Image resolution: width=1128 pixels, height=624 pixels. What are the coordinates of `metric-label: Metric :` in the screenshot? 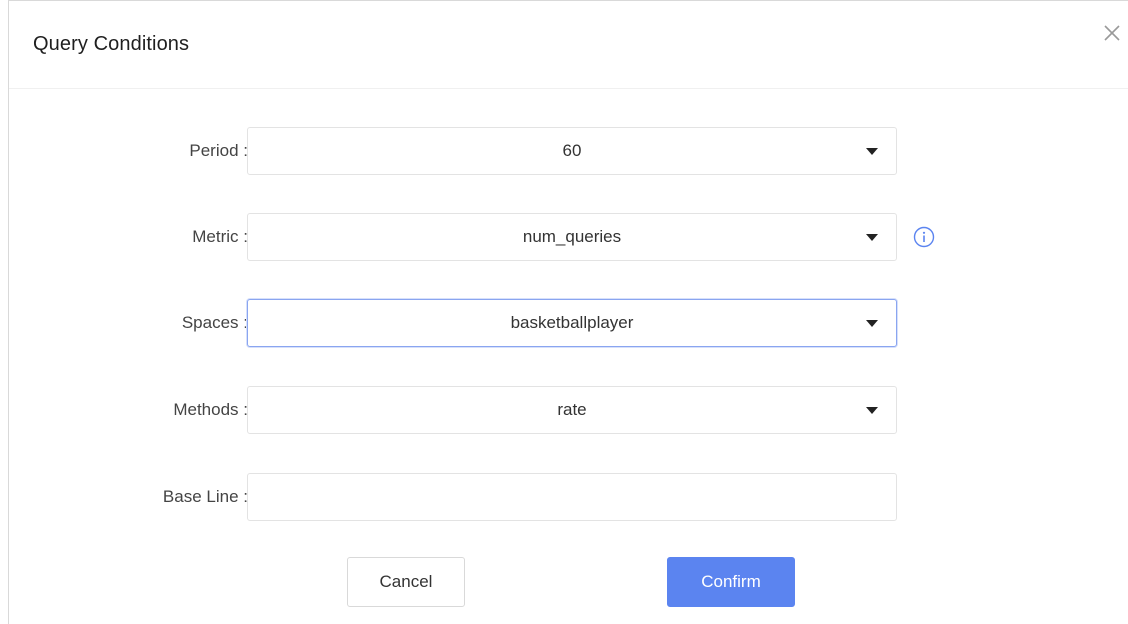 It's located at (220, 236).